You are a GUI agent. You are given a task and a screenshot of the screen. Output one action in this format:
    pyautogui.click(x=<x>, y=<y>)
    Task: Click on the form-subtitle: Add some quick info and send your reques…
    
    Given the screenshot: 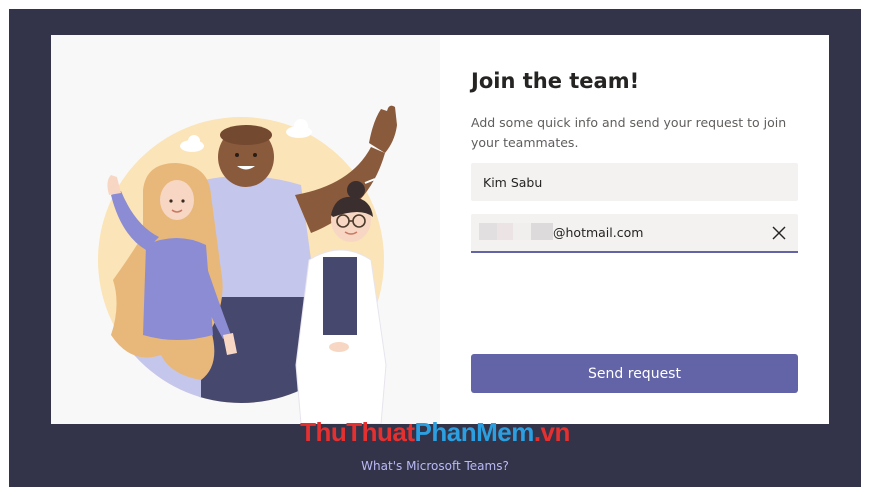 What is the action you would take?
    pyautogui.click(x=629, y=132)
    